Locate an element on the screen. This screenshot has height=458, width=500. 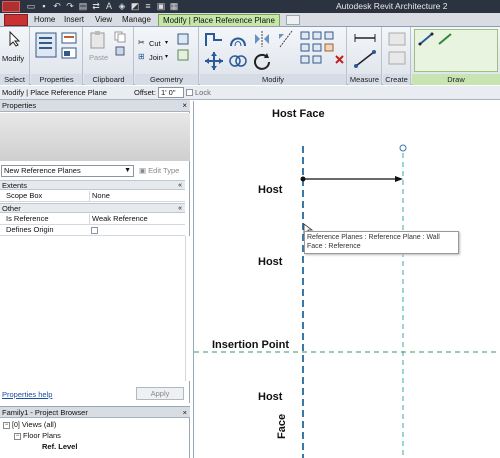
save-icon: ▪ is located at coordinates (44, 6).